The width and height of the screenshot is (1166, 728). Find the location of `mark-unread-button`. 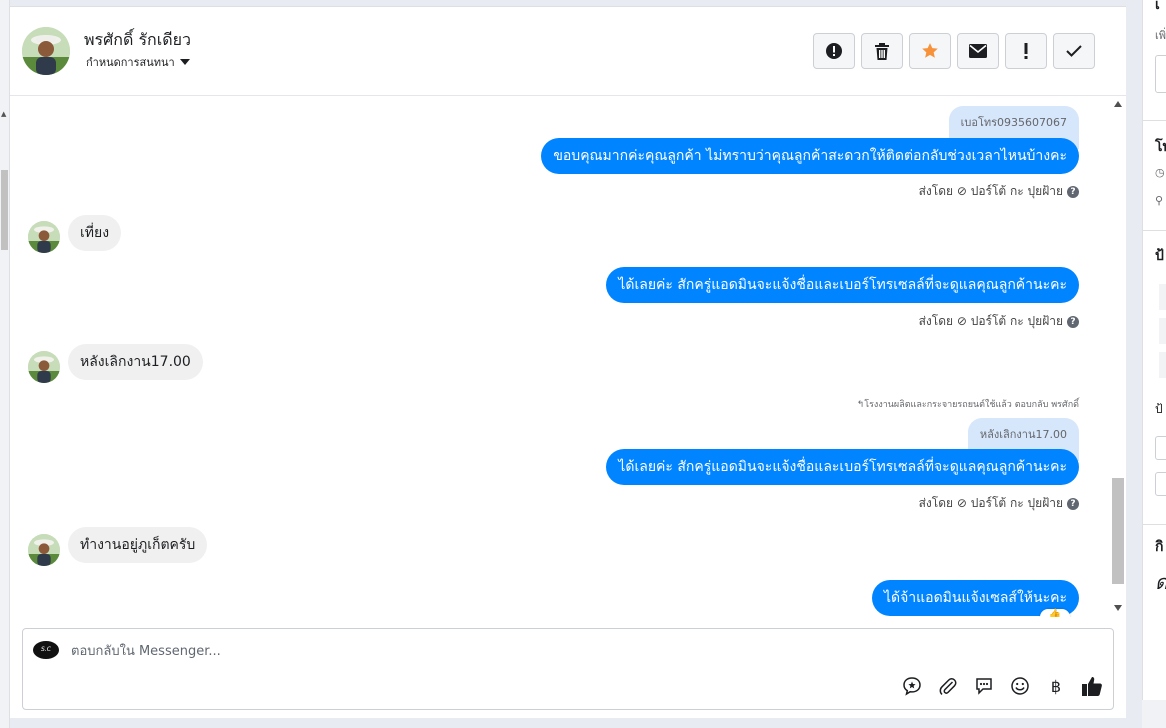

mark-unread-button is located at coordinates (978, 51).